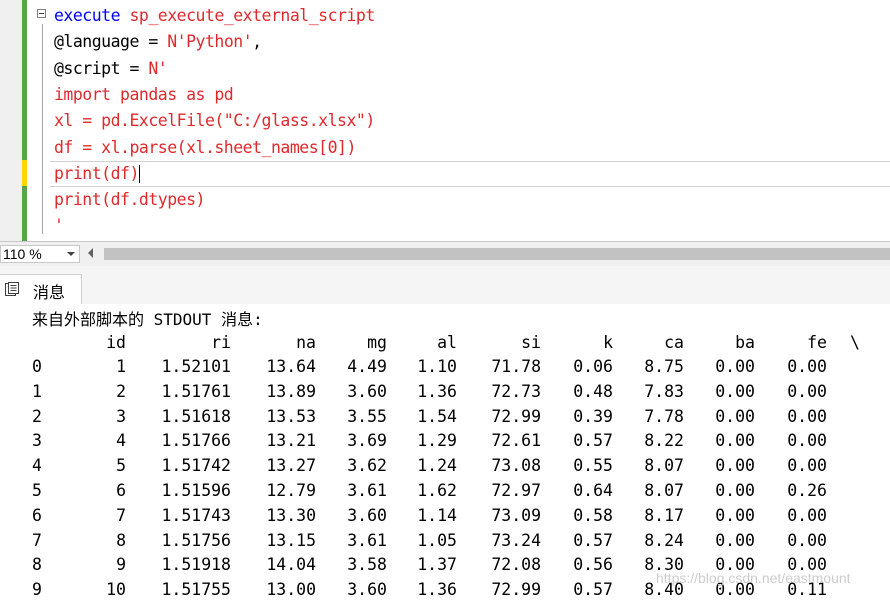 The image size is (890, 602). Describe the element at coordinates (497, 254) in the screenshot. I see `horizontal-scrollbar-thumb` at that location.